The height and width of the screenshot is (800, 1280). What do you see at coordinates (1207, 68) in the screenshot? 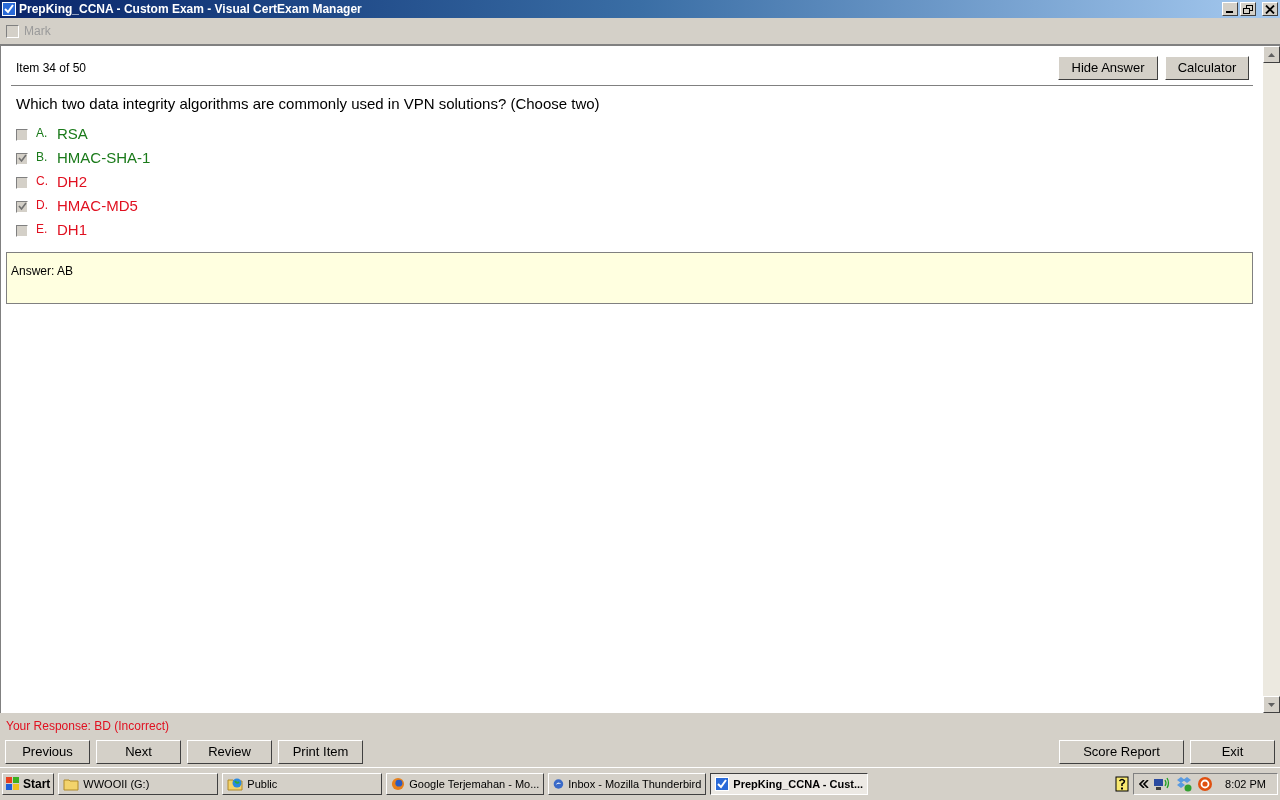
I see `calculator-button: Calculator` at bounding box center [1207, 68].